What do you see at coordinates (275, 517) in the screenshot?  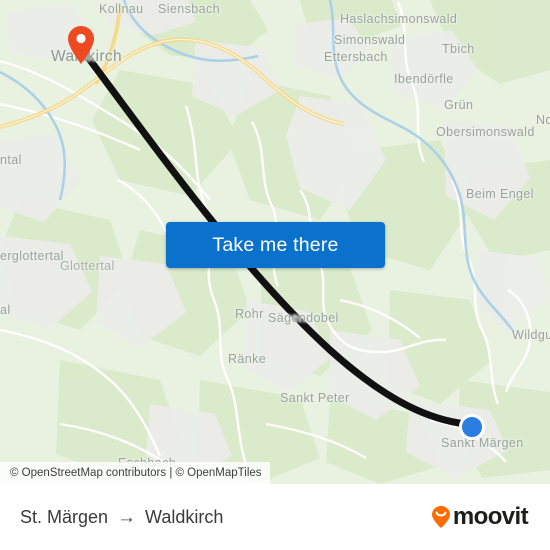 I see `footer-bar: St. Märgen → Waldkirch moovit` at bounding box center [275, 517].